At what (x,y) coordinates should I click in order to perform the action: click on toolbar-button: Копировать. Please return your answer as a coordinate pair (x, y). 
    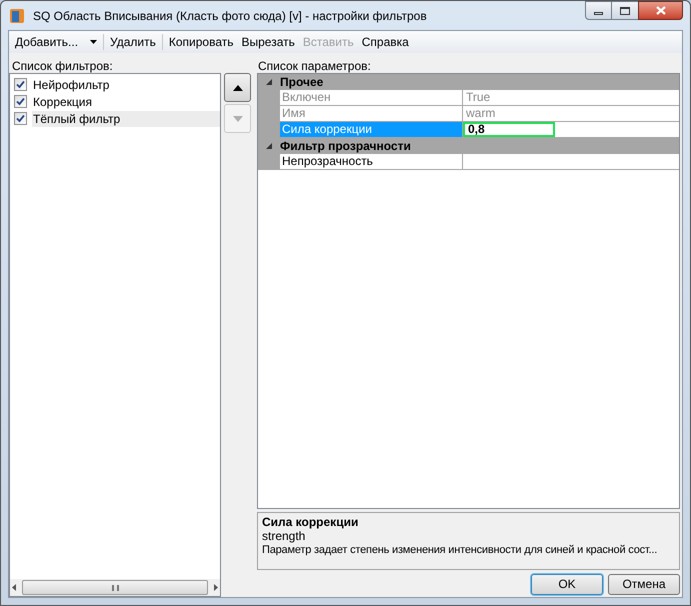
    Looking at the image, I should click on (201, 42).